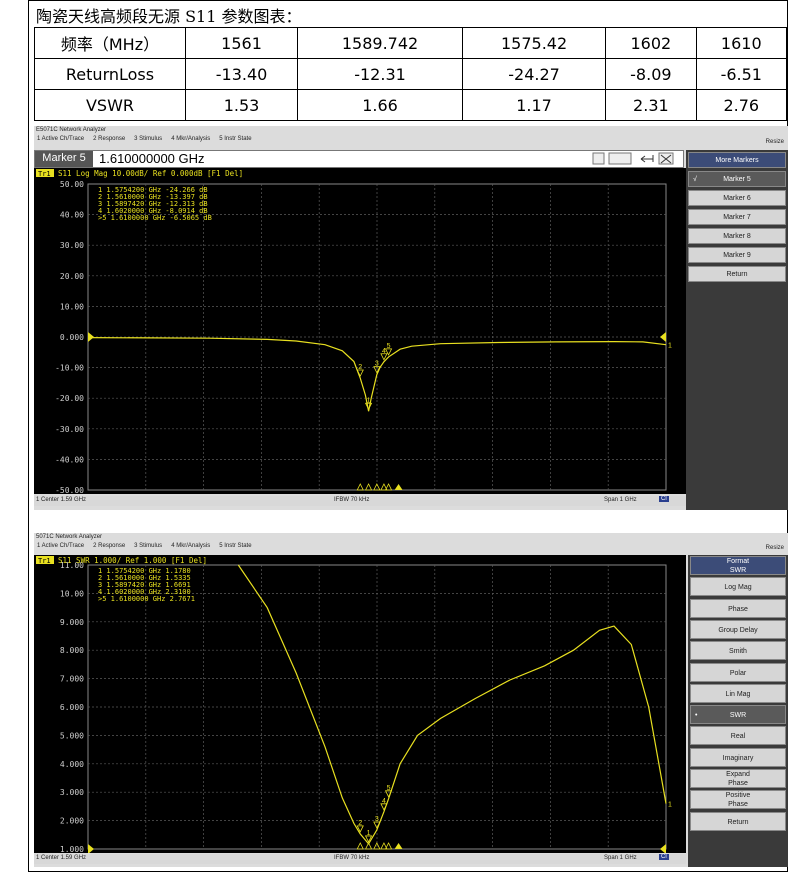 This screenshot has height=877, width=800. Describe the element at coordinates (72, 650) in the screenshot. I see `y-tick-label: 8.000` at that location.